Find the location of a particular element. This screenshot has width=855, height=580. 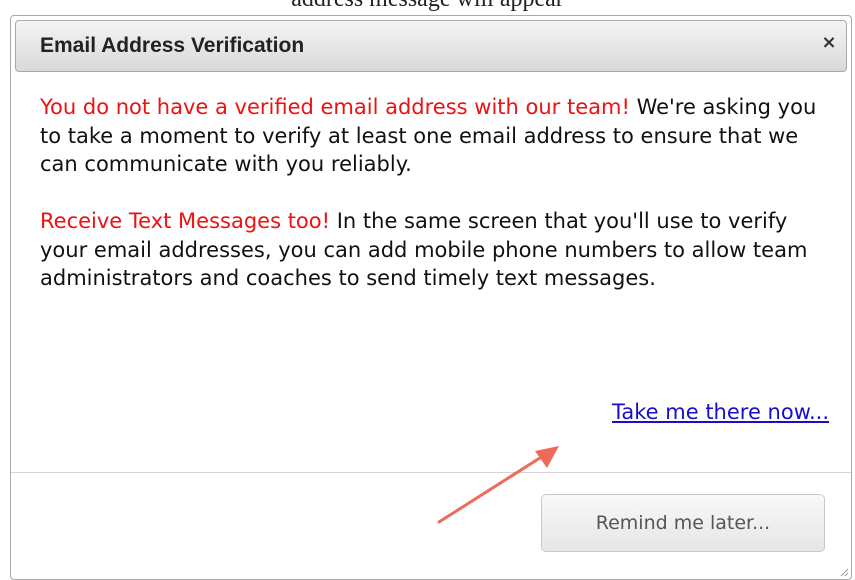

cropped-caption: address message will appear is located at coordinates (427, 6).